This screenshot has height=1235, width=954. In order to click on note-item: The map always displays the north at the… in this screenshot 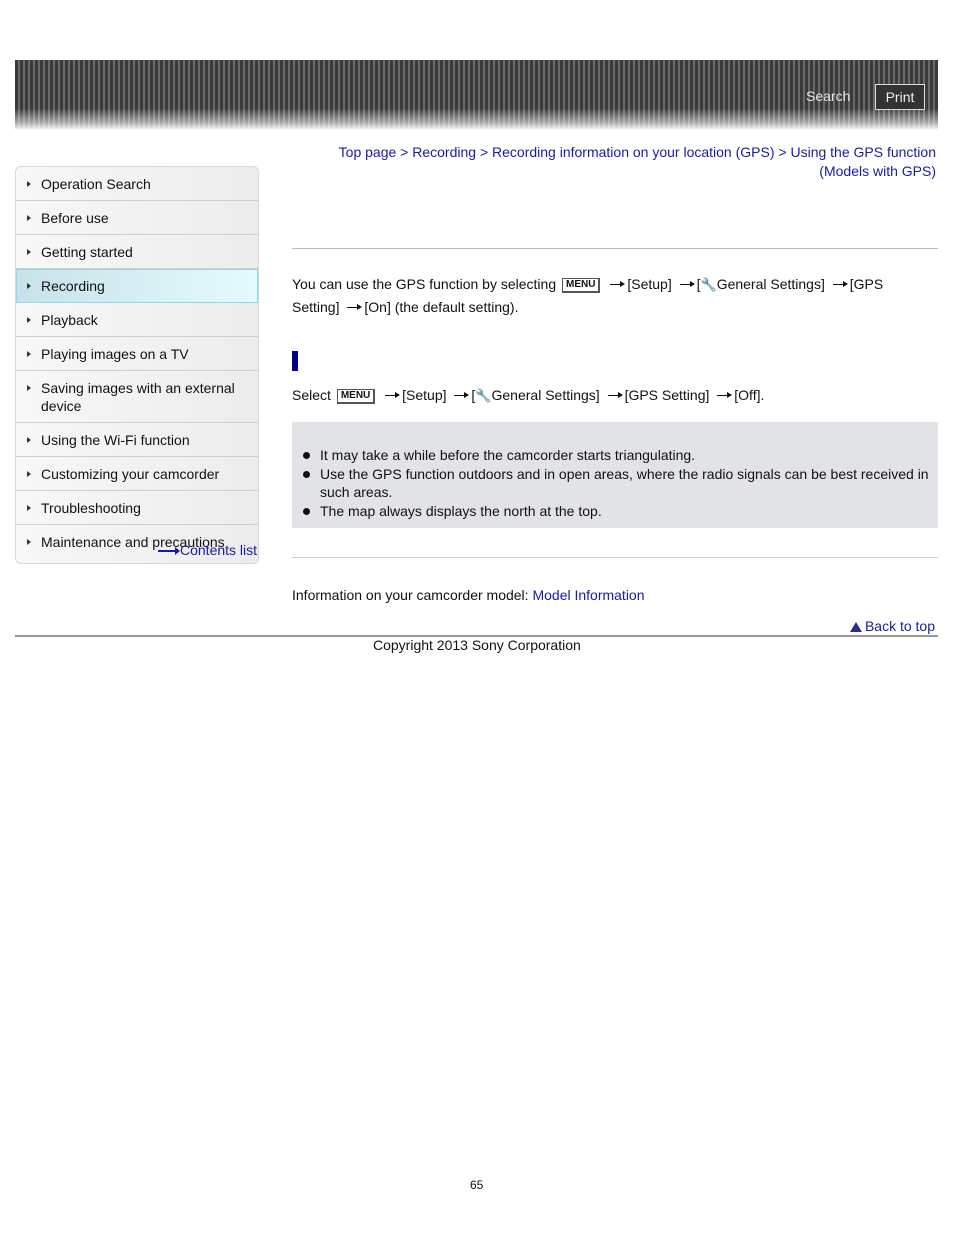, I will do `click(612, 511)`.